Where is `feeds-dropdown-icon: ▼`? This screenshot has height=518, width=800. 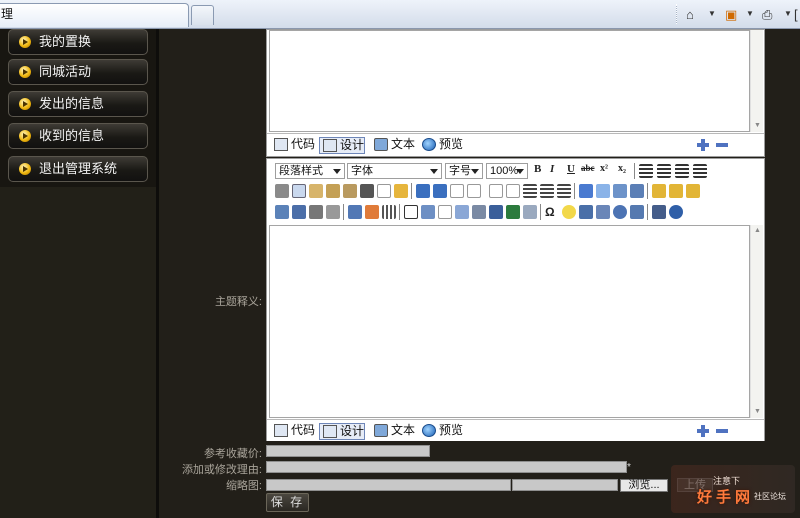
feeds-dropdown-icon: ▼ is located at coordinates (750, 13).